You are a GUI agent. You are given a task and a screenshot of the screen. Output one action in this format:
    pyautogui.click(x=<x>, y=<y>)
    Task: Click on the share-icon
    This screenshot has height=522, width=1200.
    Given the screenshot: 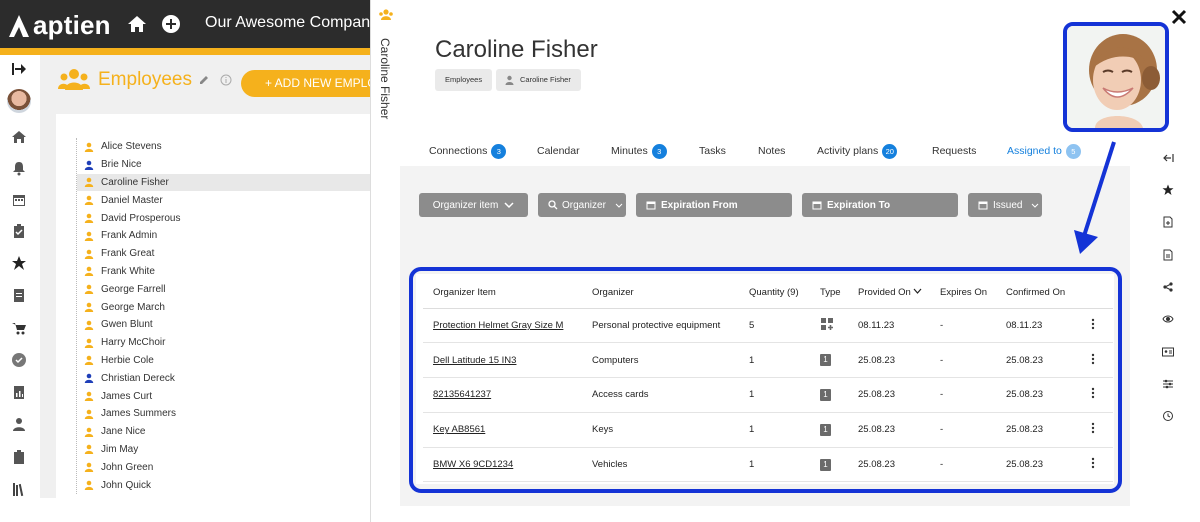 What is the action you would take?
    pyautogui.click(x=1168, y=287)
    